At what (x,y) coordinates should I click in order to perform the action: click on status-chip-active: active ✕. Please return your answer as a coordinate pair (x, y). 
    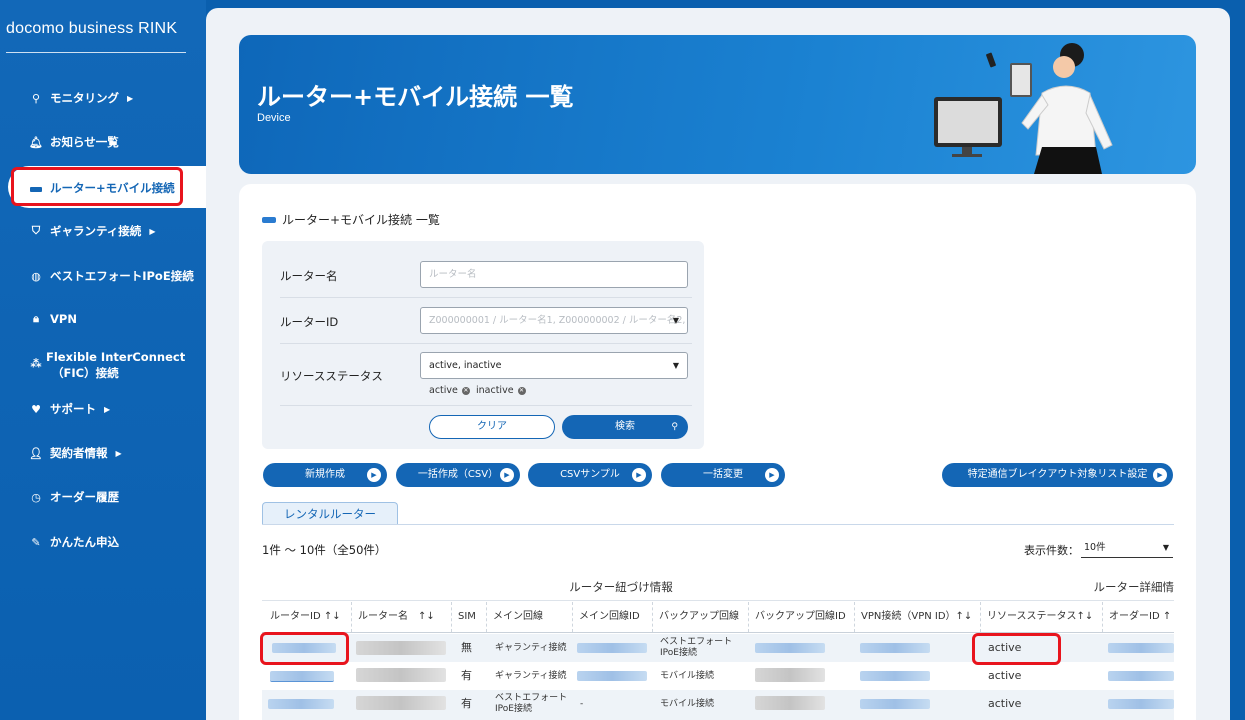
    Looking at the image, I should click on (449, 390).